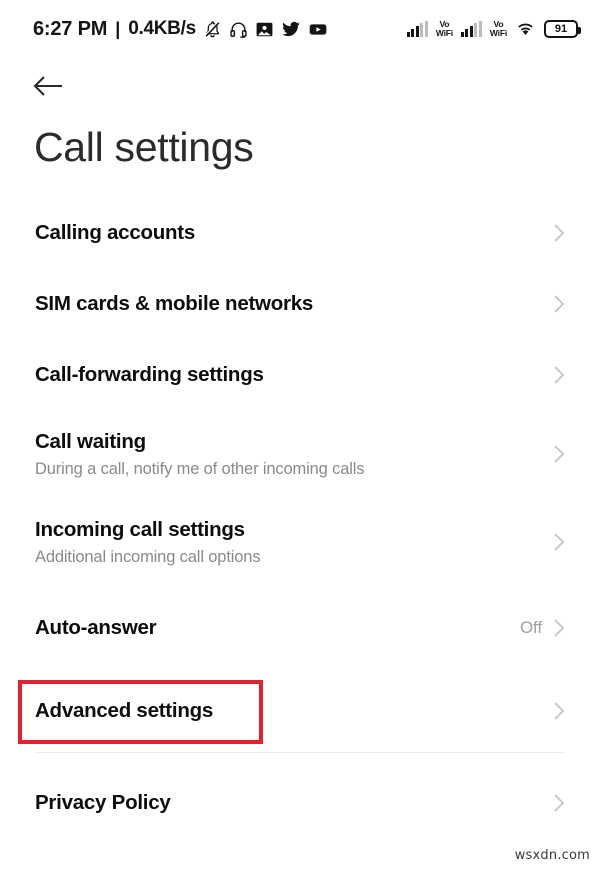 This screenshot has height=871, width=600. What do you see at coordinates (90, 441) in the screenshot?
I see `list-item-title: Call waiting` at bounding box center [90, 441].